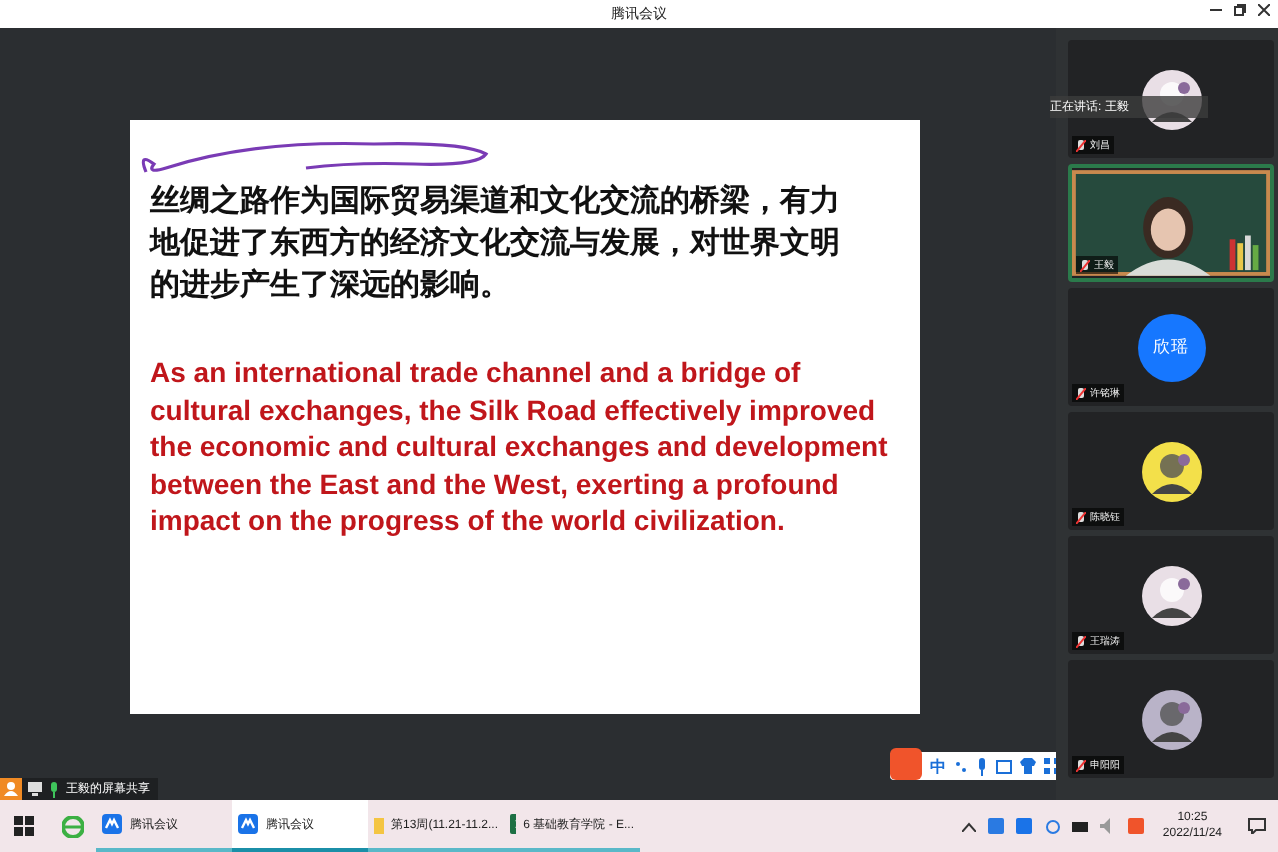 The image size is (1278, 852). What do you see at coordinates (496, 244) in the screenshot?
I see `chinese-text: 丝绸之路作为国际贸易渠道和文化交流的桥梁，有力地促进了东西方的经济文化交流与发展，对世界文明的进步产生了深远的影响。` at bounding box center [496, 244].